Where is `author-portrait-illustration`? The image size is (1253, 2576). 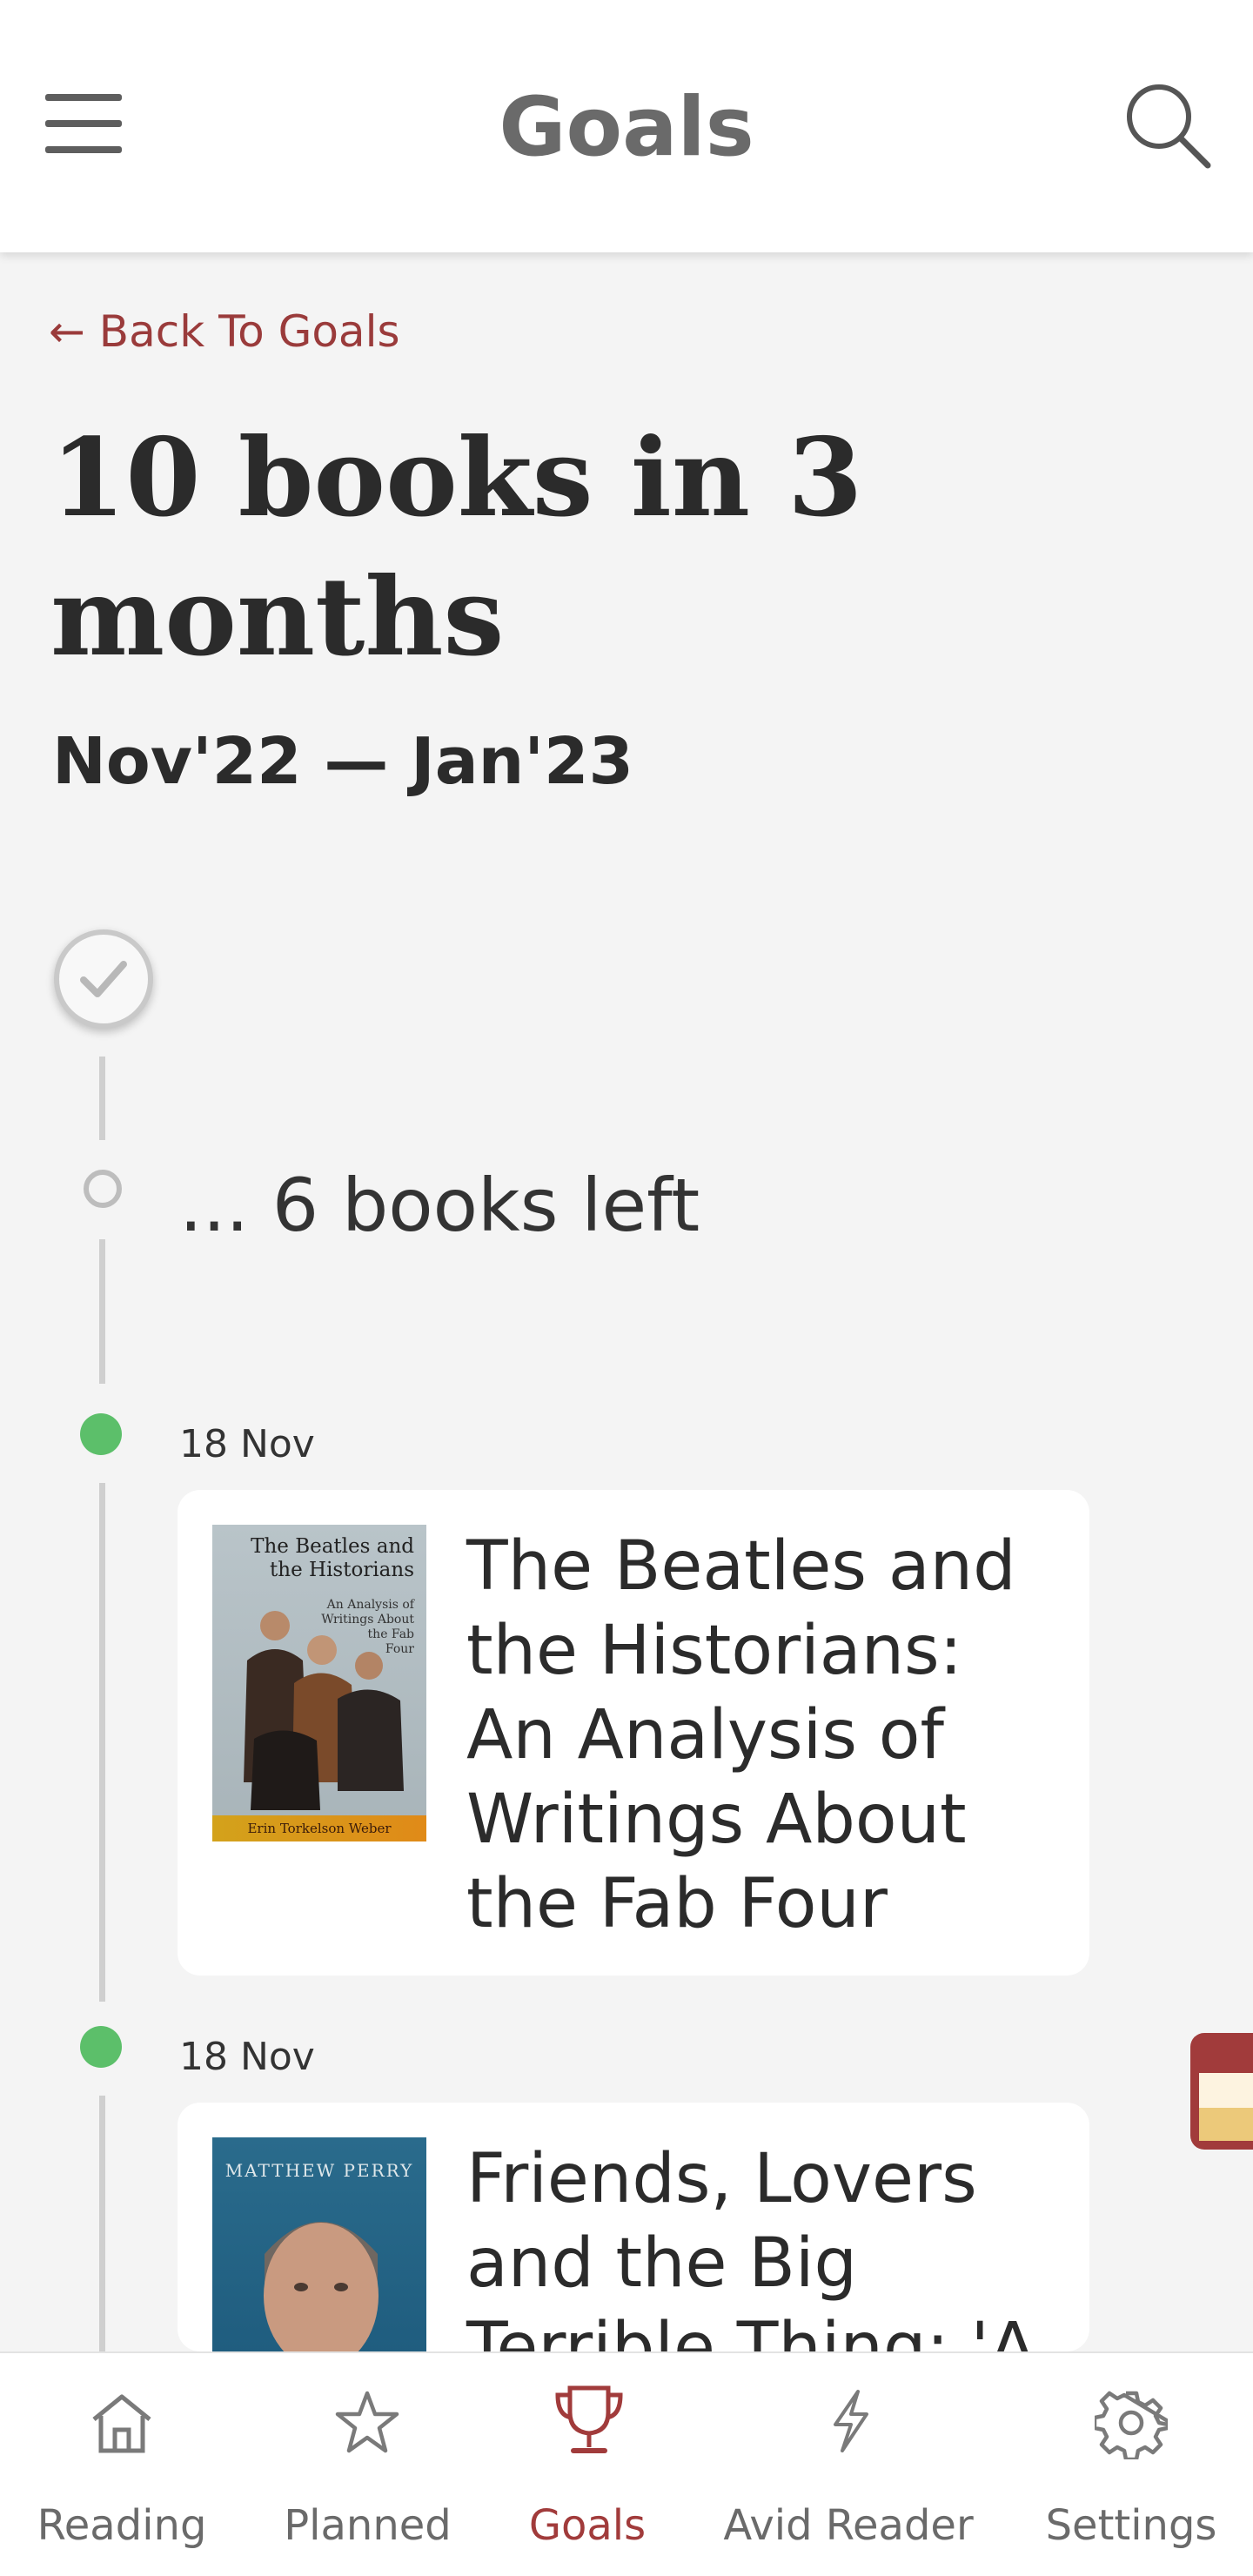 author-portrait-illustration is located at coordinates (321, 2287).